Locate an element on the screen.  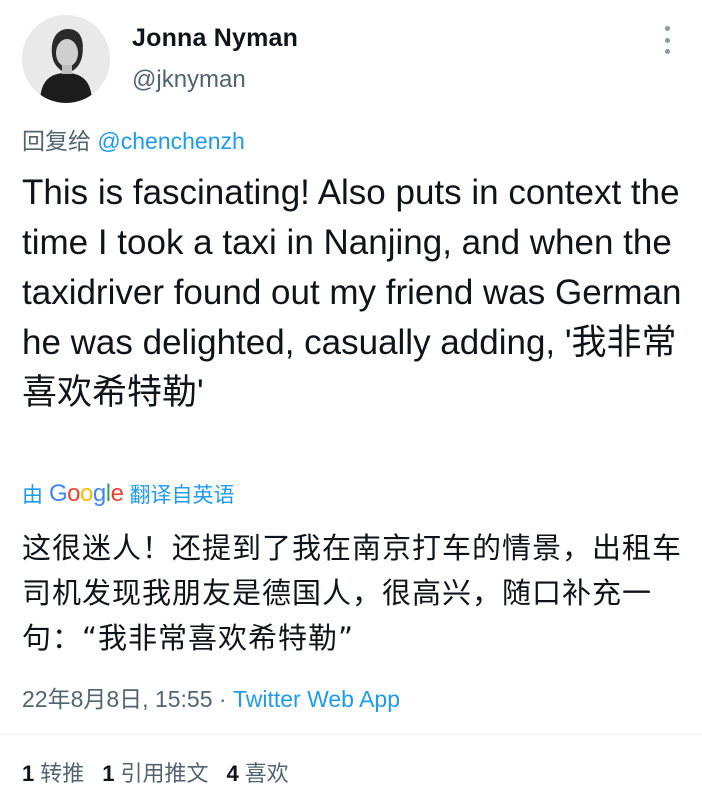
retweets-label: 转推 is located at coordinates (62, 773).